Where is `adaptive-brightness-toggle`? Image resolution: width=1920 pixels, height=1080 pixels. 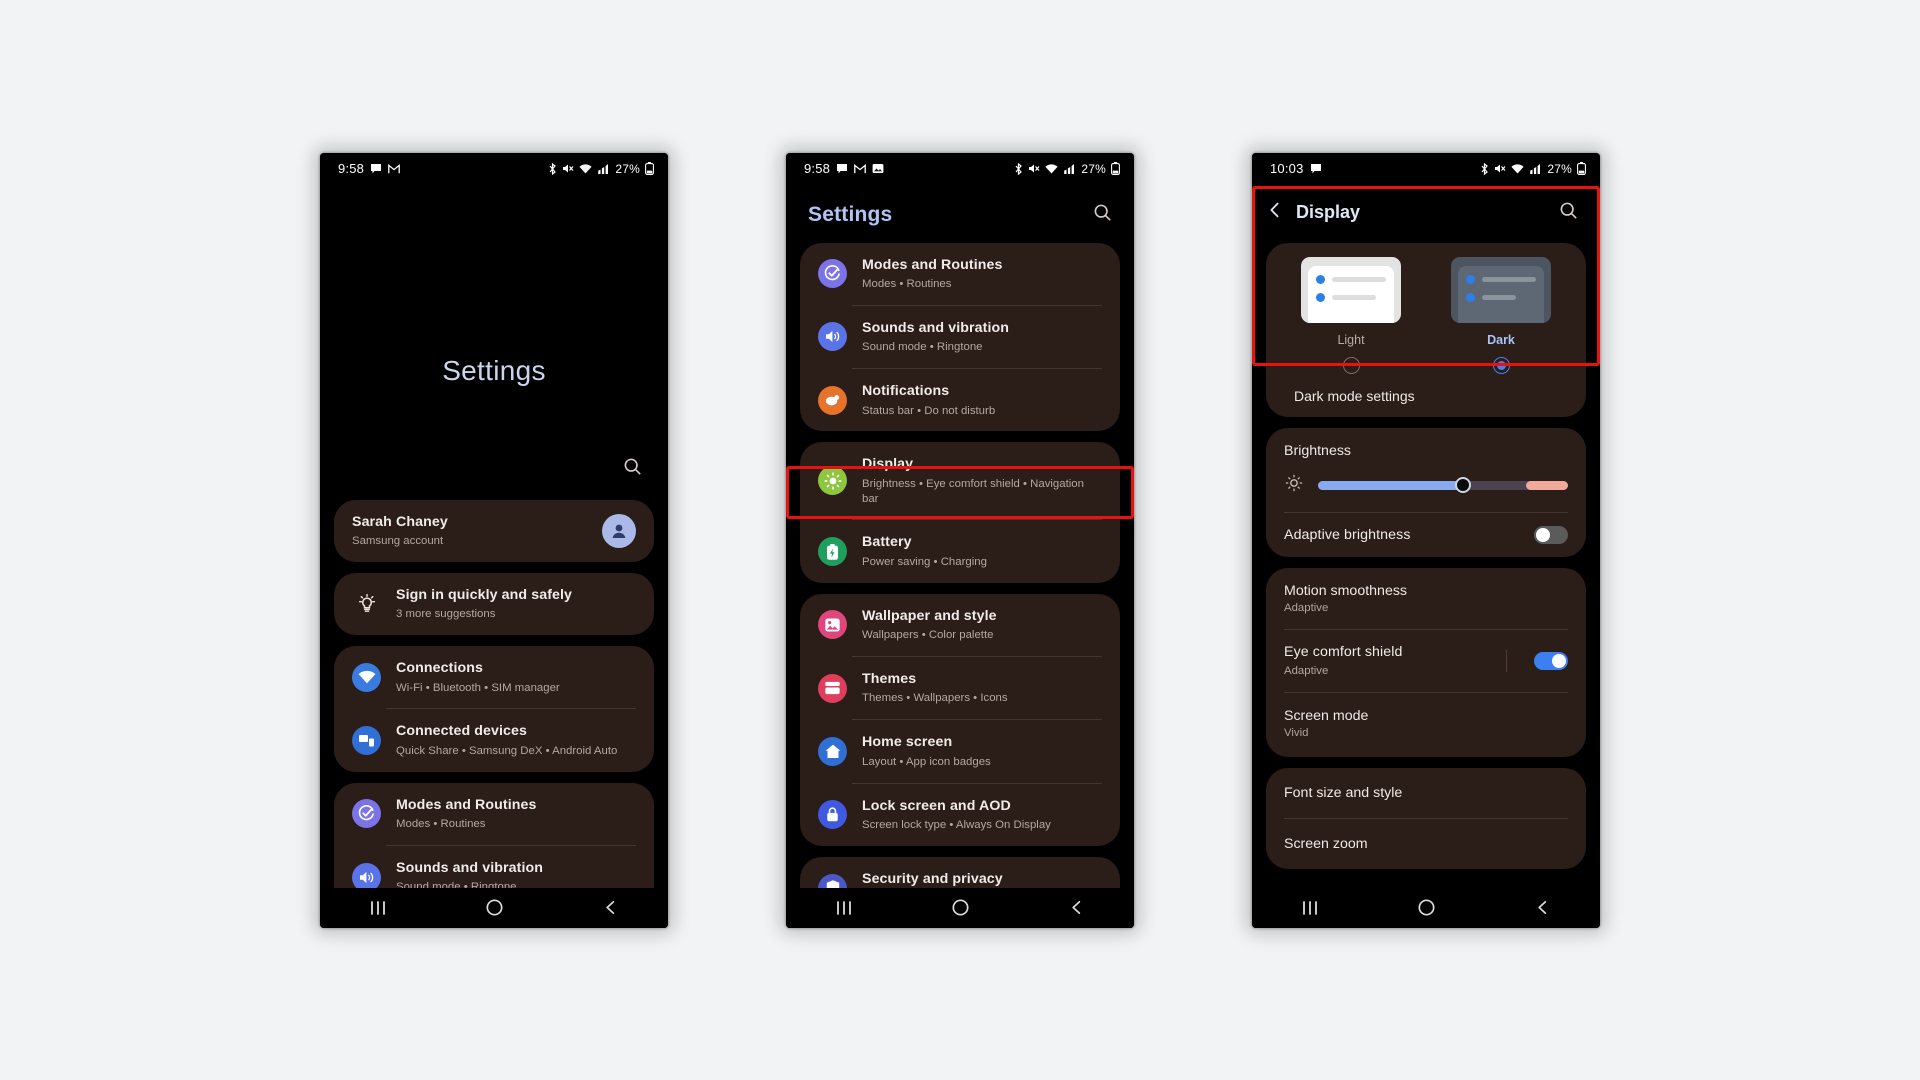 adaptive-brightness-toggle is located at coordinates (1551, 534).